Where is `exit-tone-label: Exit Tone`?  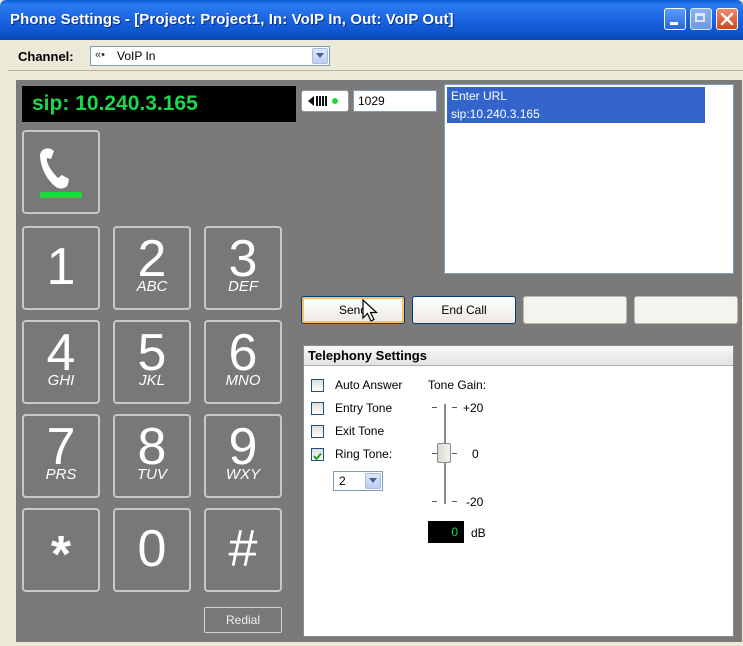 exit-tone-label: Exit Tone is located at coordinates (360, 431).